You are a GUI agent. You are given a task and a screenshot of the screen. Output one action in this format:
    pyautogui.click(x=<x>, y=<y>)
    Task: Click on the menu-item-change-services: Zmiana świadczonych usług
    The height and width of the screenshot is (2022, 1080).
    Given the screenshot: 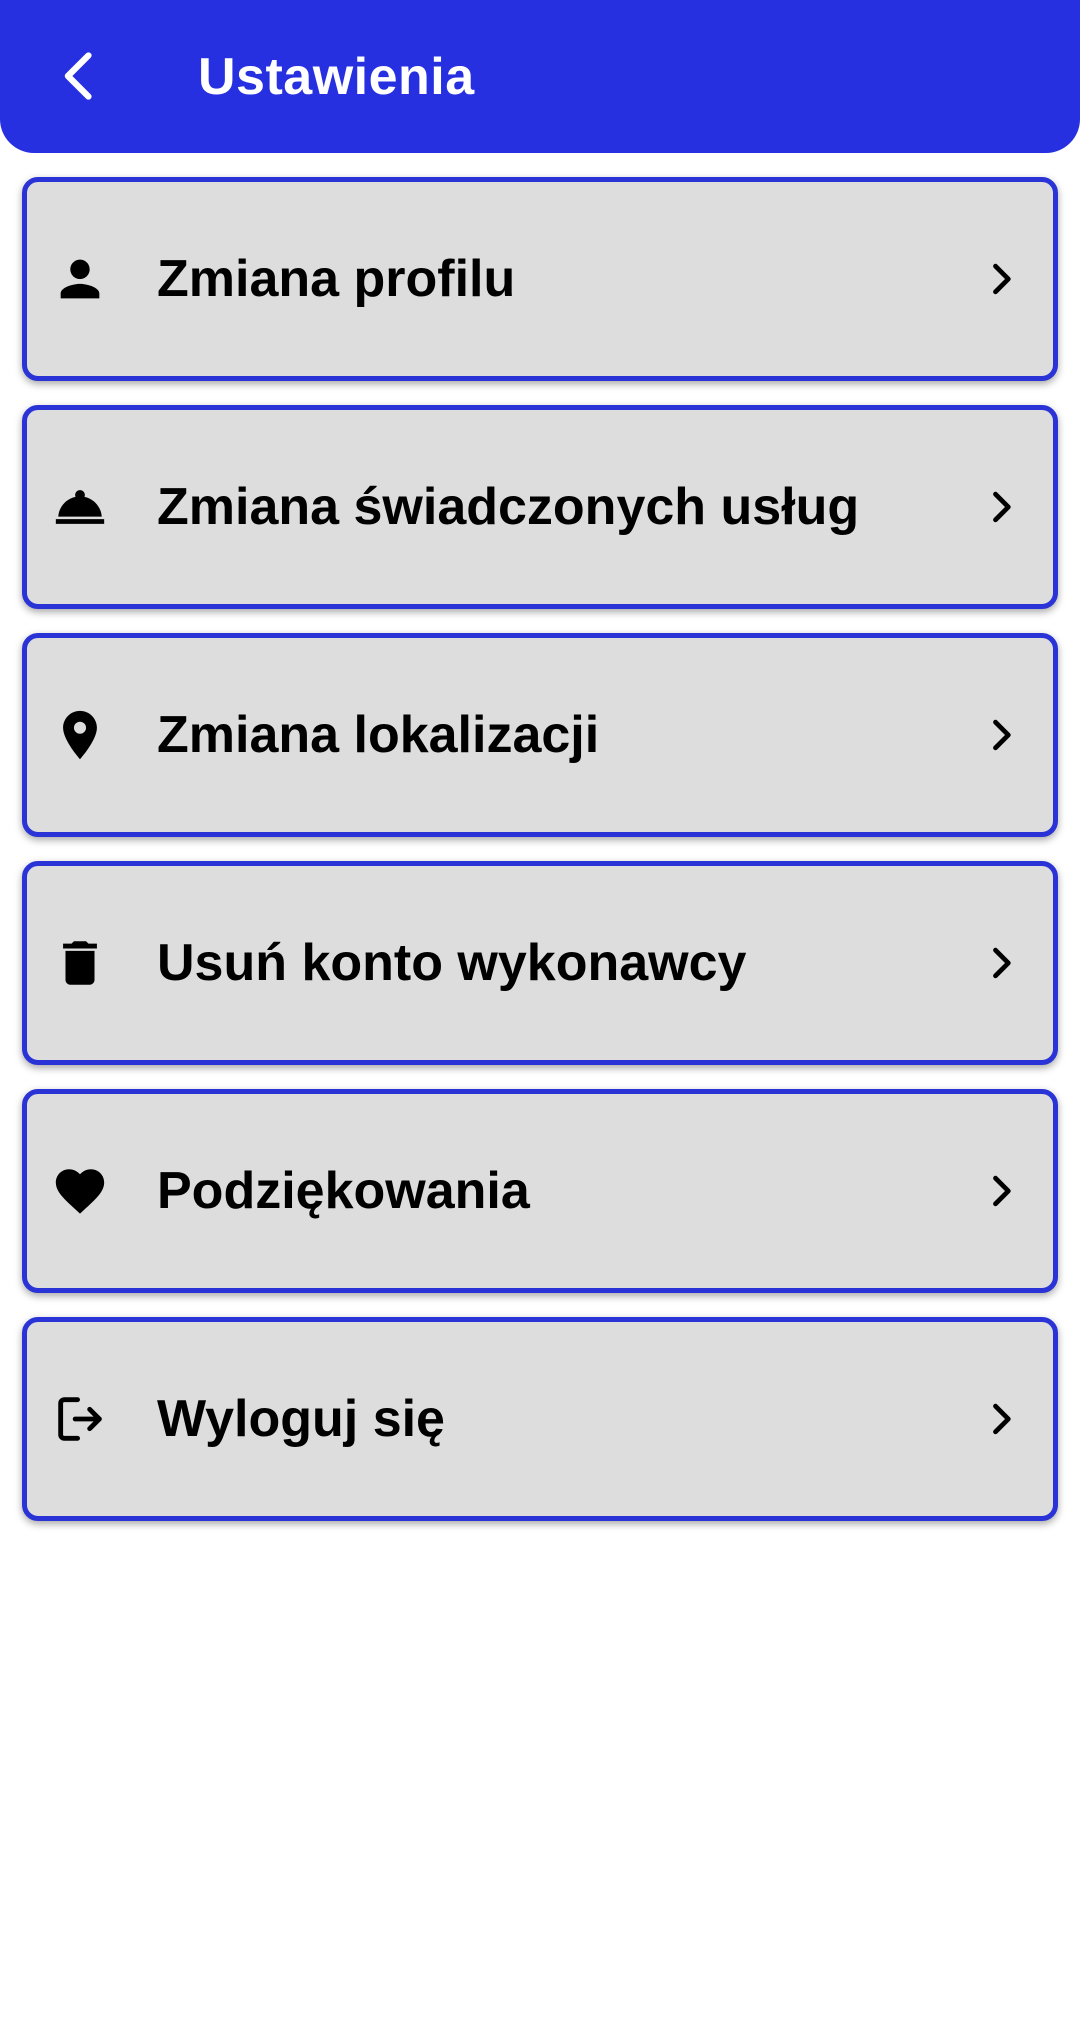 What is the action you would take?
    pyautogui.click(x=540, y=507)
    